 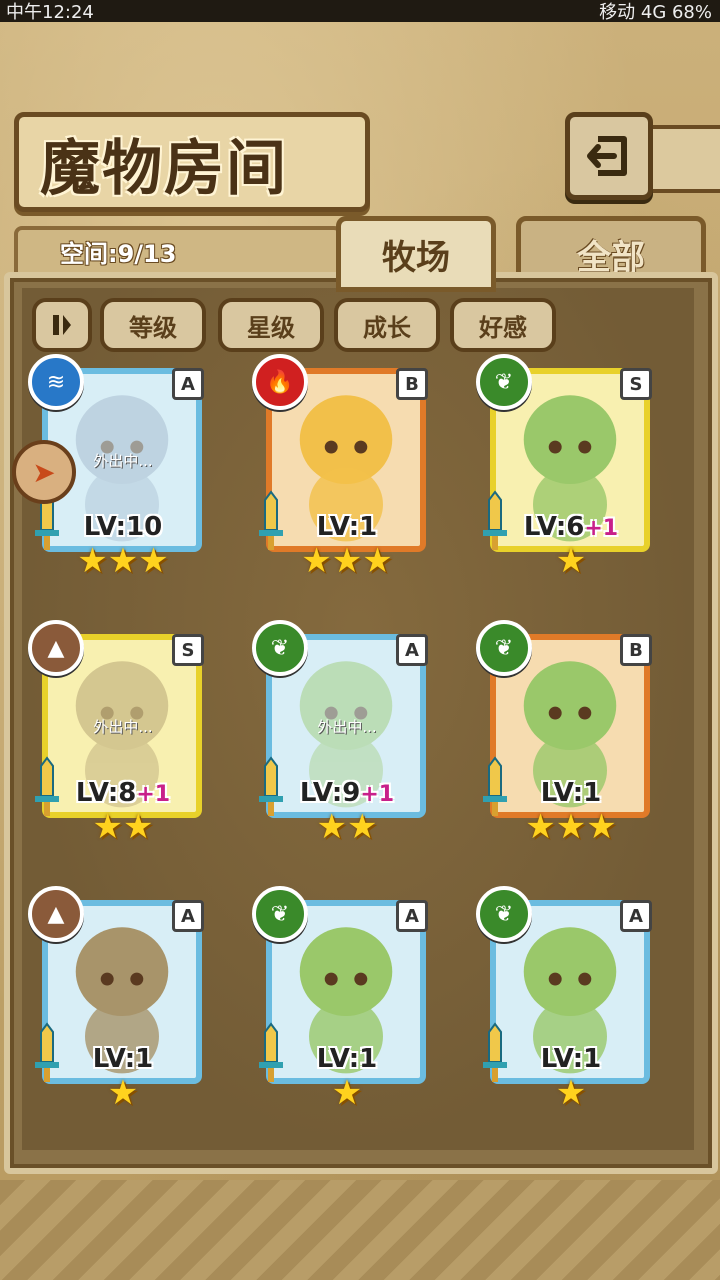 I want to click on status-info: 移动 4G 68%, so click(x=655, y=12).